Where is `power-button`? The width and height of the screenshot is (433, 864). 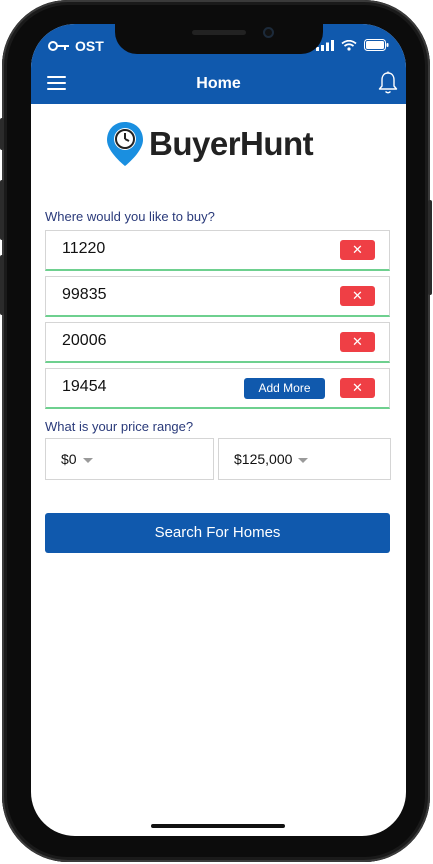
power-button is located at coordinates (430, 247).